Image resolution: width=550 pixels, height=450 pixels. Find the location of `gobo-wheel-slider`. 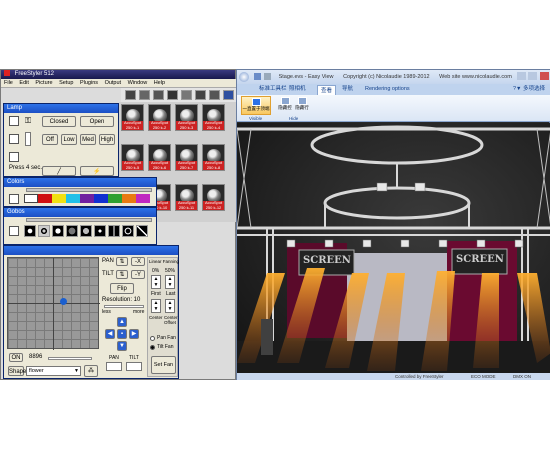

gobo-wheel-slider is located at coordinates (89, 220).